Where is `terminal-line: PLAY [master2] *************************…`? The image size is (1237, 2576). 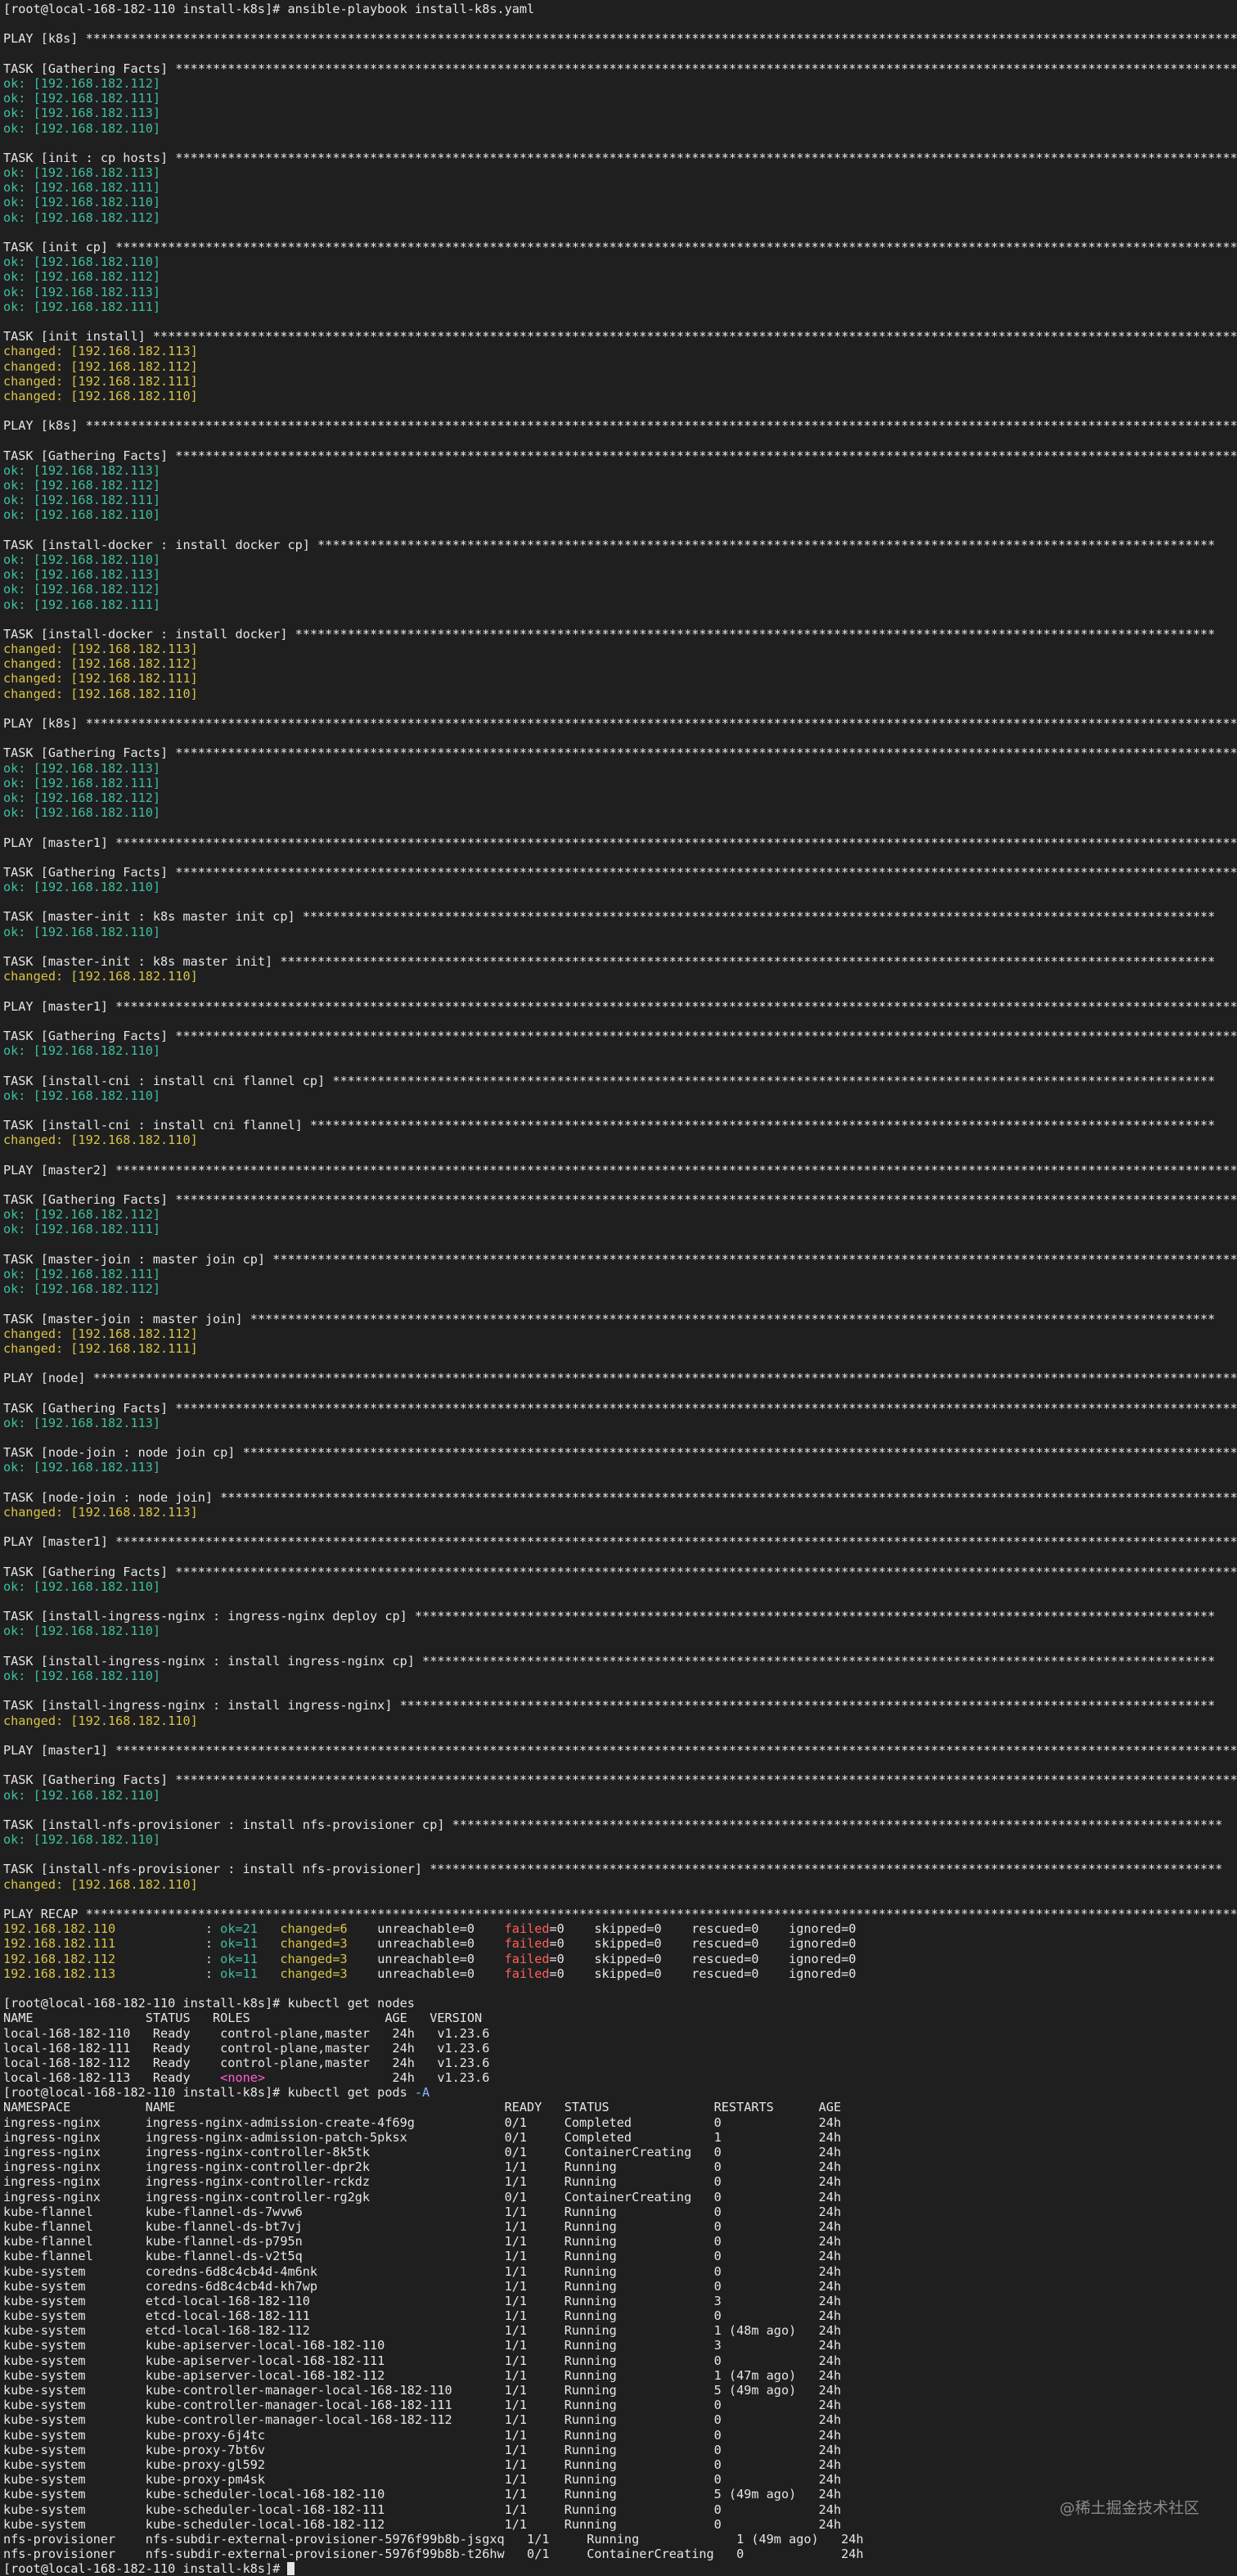
terminal-line: PLAY [master2] *************************… is located at coordinates (620, 1171).